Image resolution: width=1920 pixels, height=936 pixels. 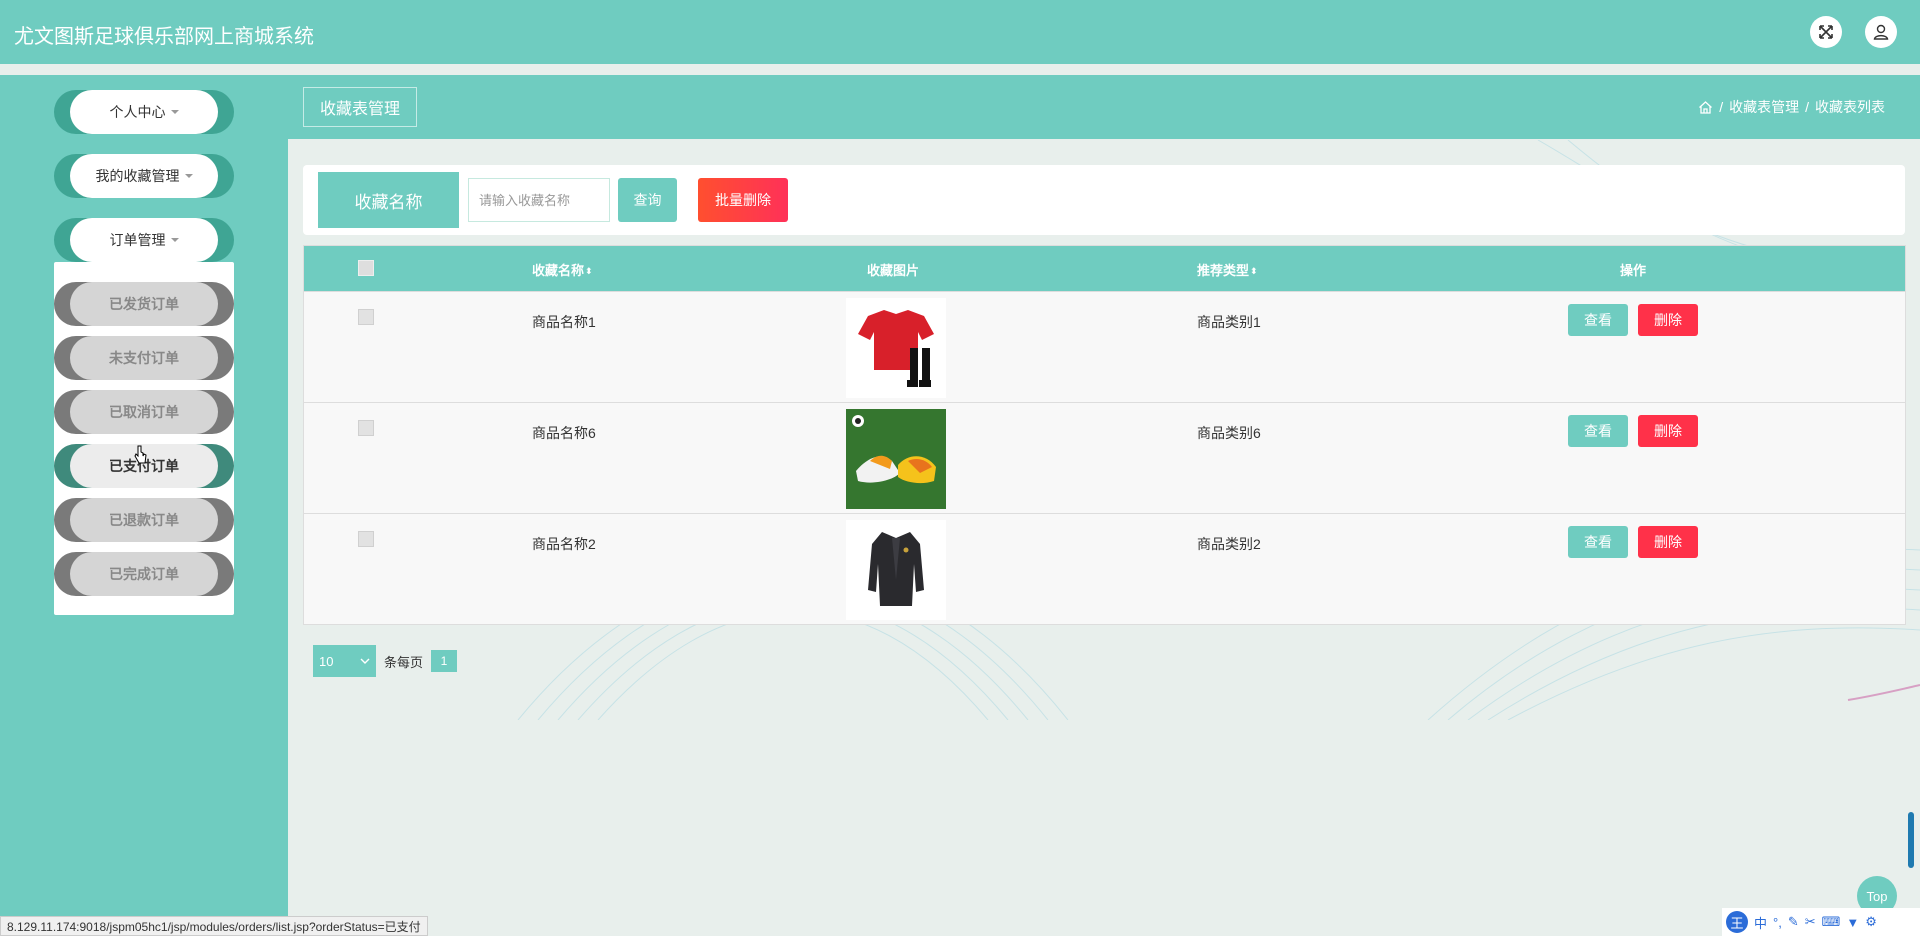 I want to click on menu-label: 订单管理, so click(x=137, y=240).